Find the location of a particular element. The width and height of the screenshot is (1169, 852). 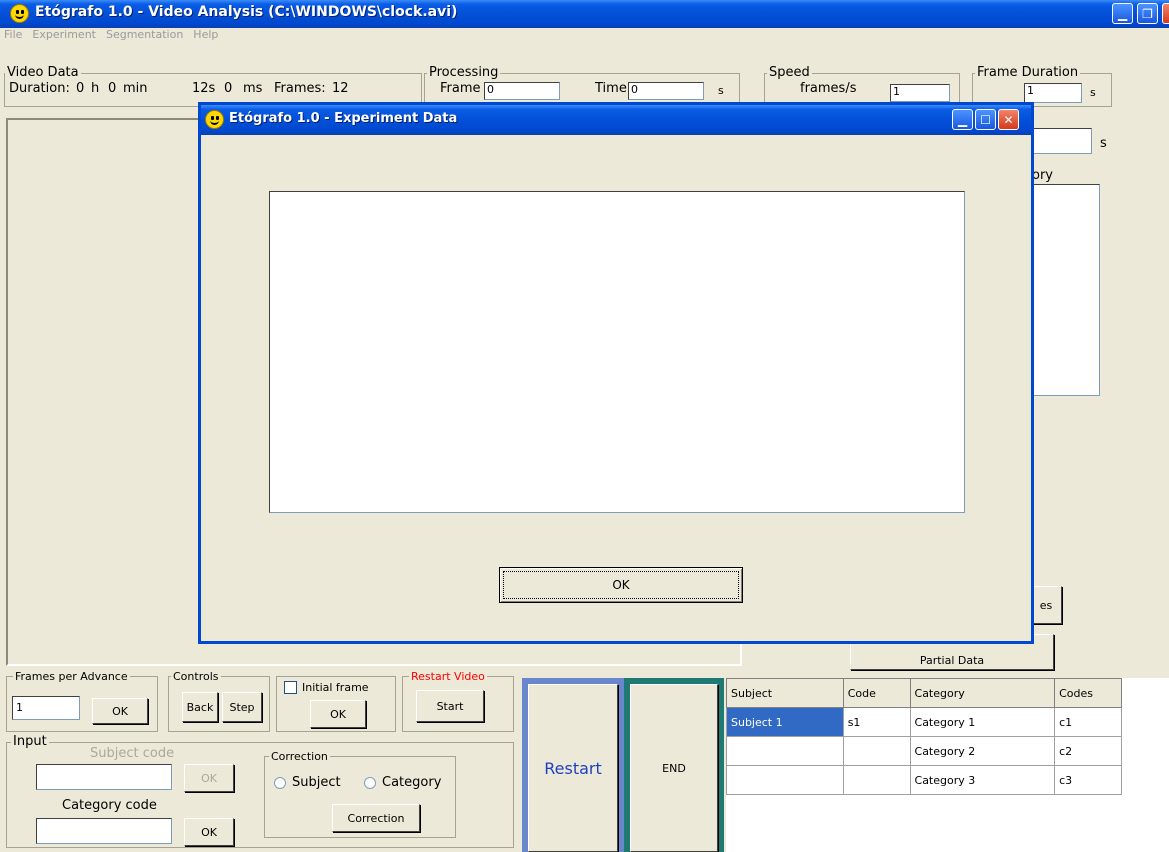

speed-field: 1 is located at coordinates (920, 93).